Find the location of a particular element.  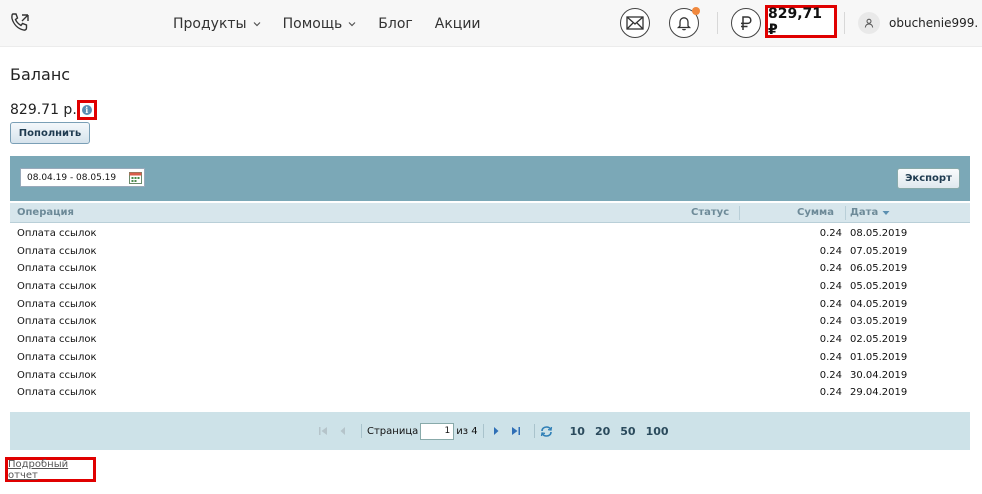

table-row: Оплата ссылок 0.24 07.05.2019 is located at coordinates (490, 251).